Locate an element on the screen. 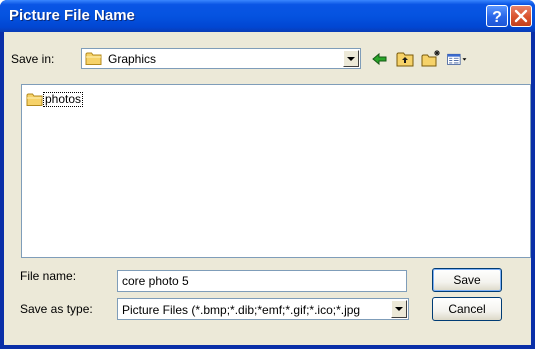 This screenshot has width=535, height=349. list-item-photos: photos is located at coordinates (62, 100).